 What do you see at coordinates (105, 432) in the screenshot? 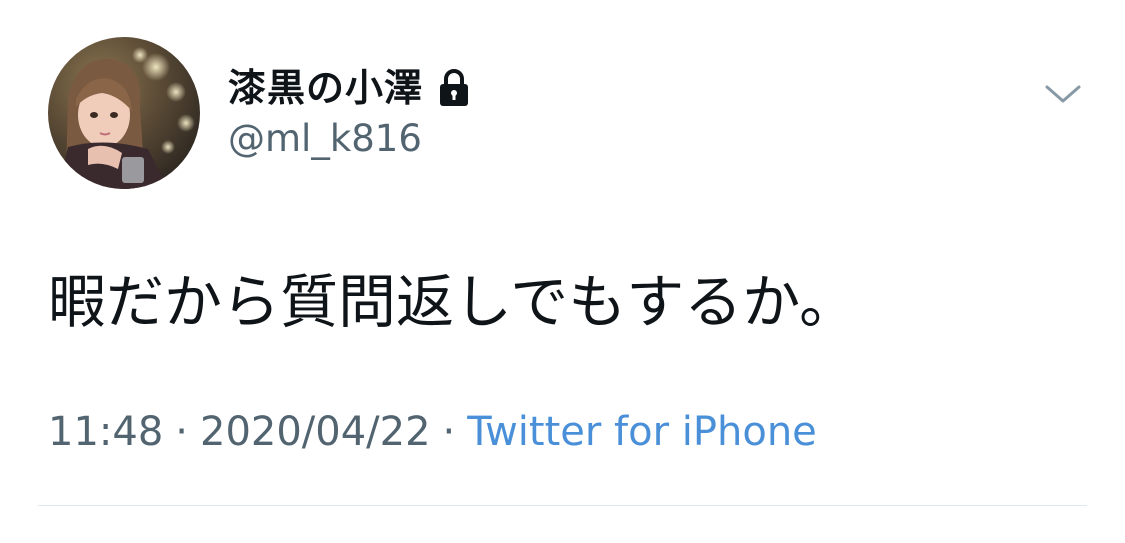
I see `tweet-time: 11:48` at bounding box center [105, 432].